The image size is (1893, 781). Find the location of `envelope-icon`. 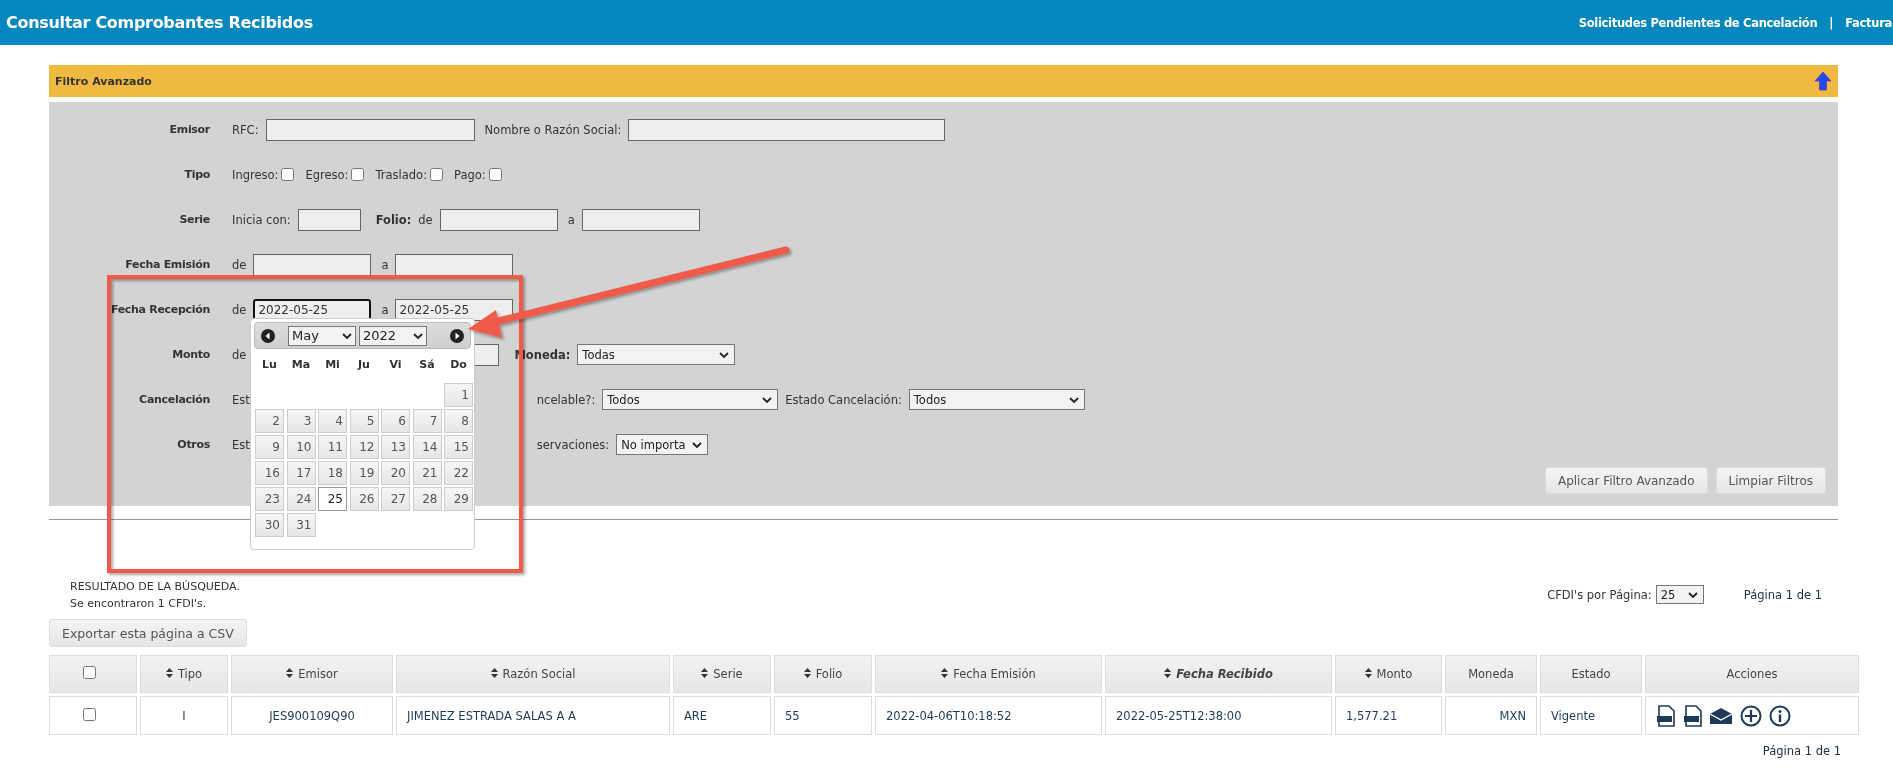

envelope-icon is located at coordinates (1721, 715).